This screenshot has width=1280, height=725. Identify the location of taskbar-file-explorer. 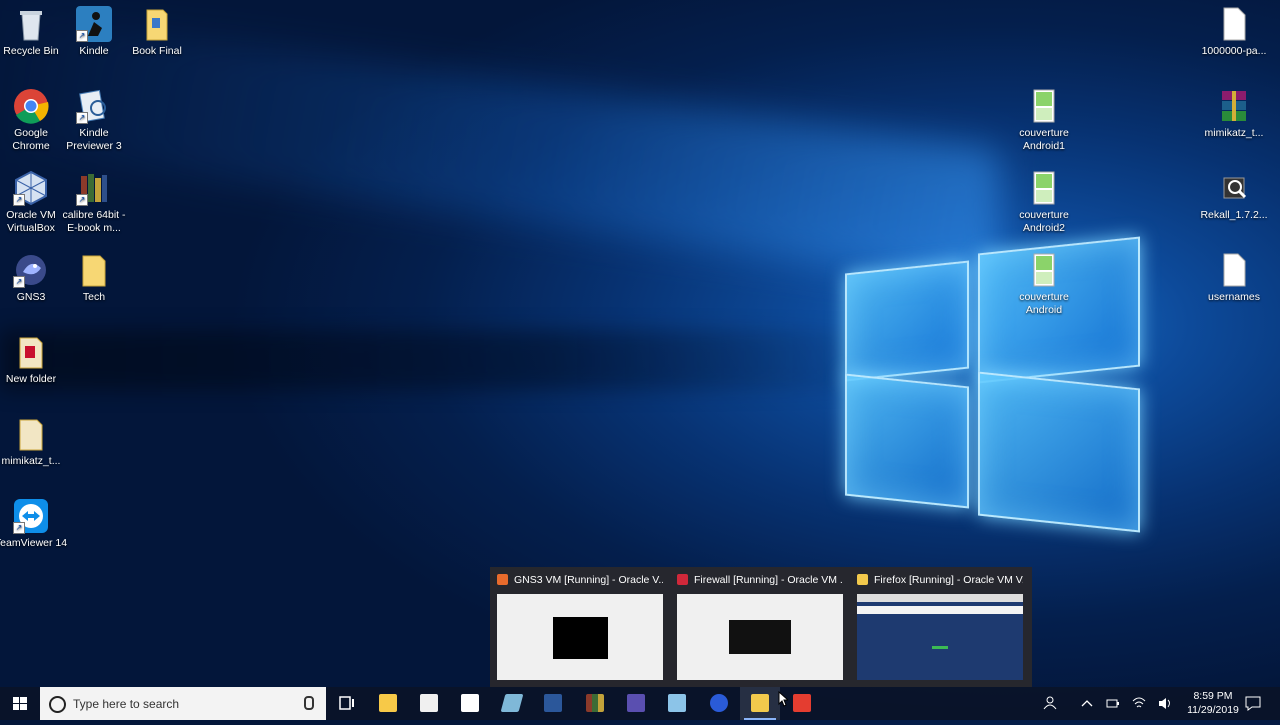
(388, 703).